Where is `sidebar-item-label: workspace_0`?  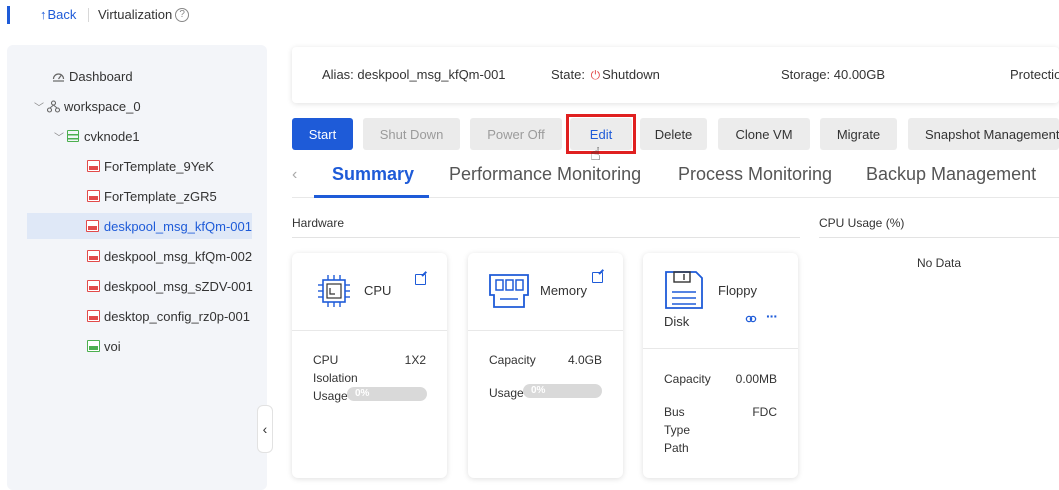 sidebar-item-label: workspace_0 is located at coordinates (102, 106).